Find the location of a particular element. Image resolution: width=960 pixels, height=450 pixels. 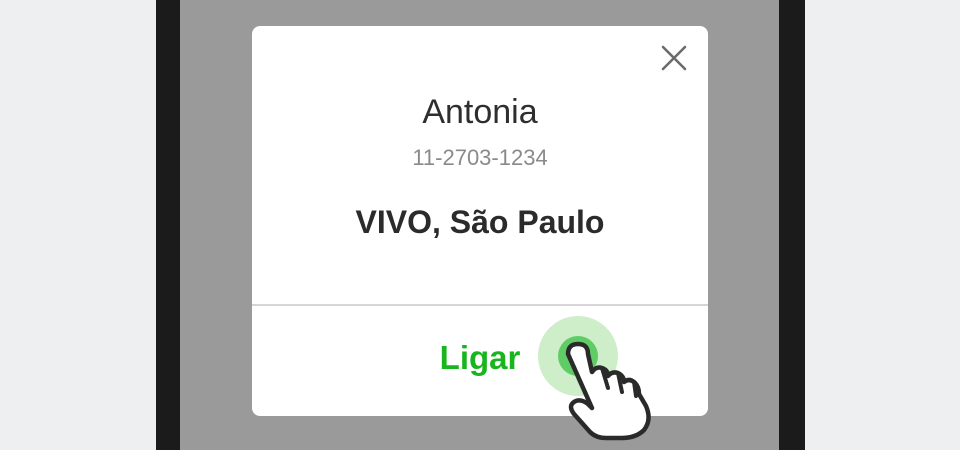

call-button: Ligar is located at coordinates (480, 361).